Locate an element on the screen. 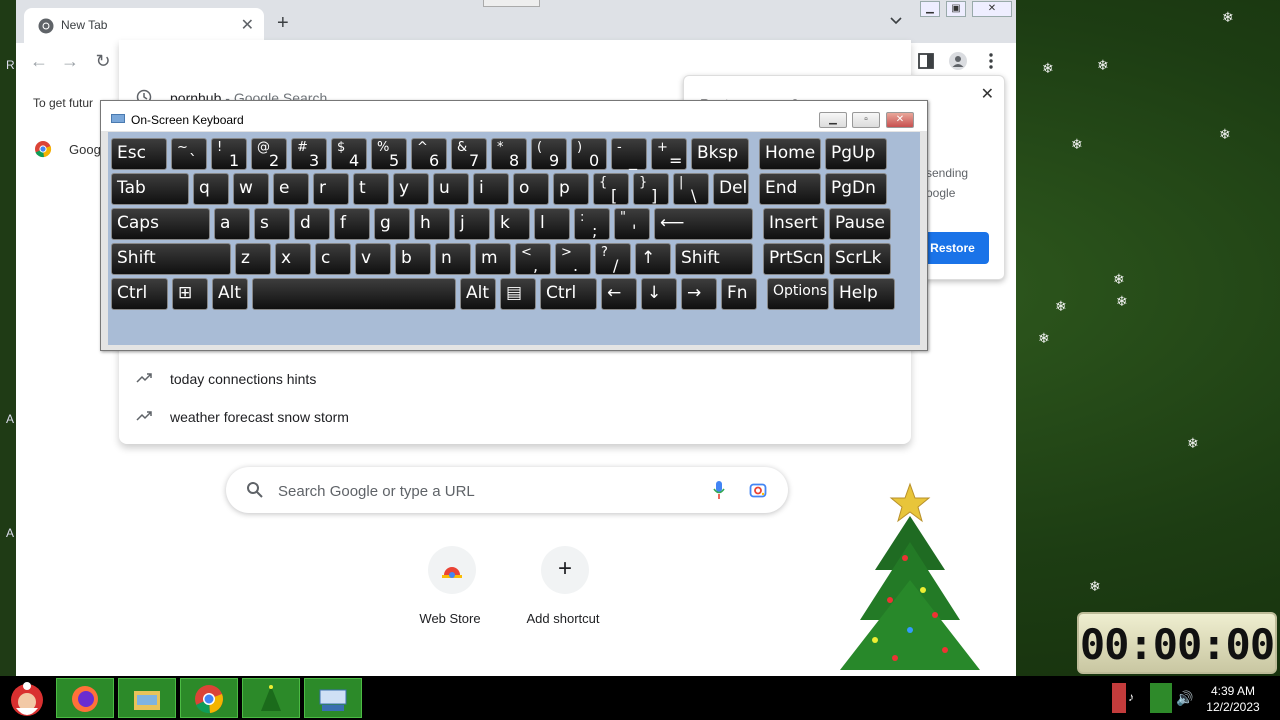 Image resolution: width=1280 pixels, height=720 pixels. key: Pause is located at coordinates (860, 224).